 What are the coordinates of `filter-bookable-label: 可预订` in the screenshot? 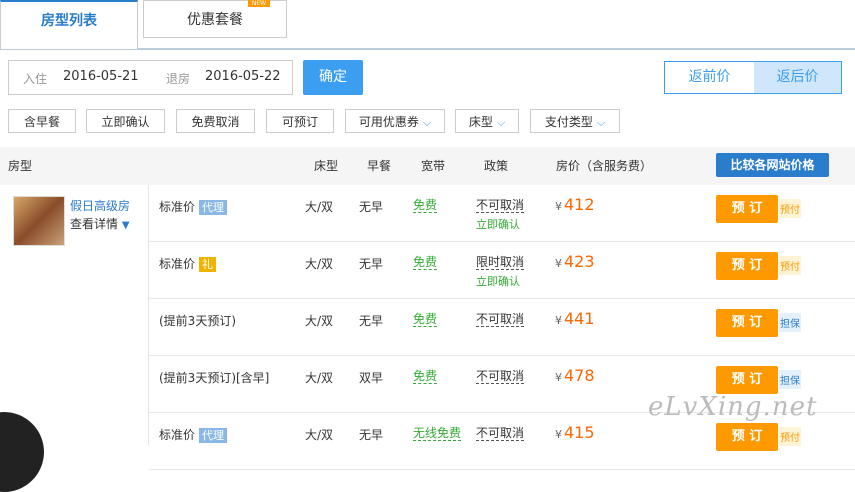 It's located at (299, 122).